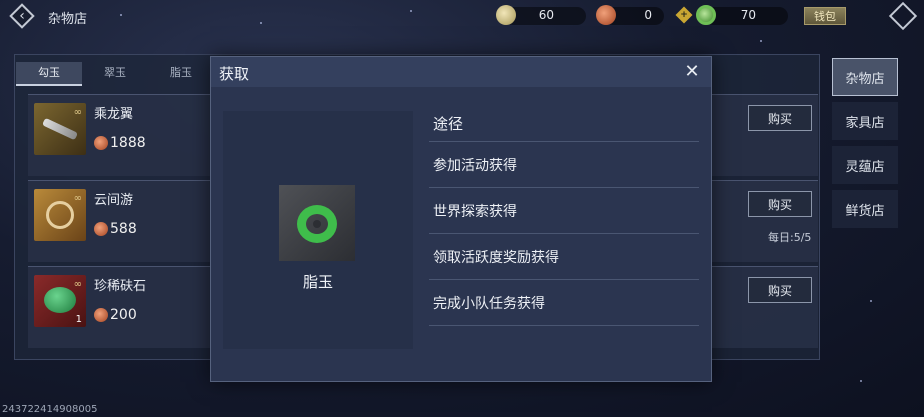 This screenshot has width=924, height=417. I want to click on route-item: 参加活动获得, so click(475, 165).